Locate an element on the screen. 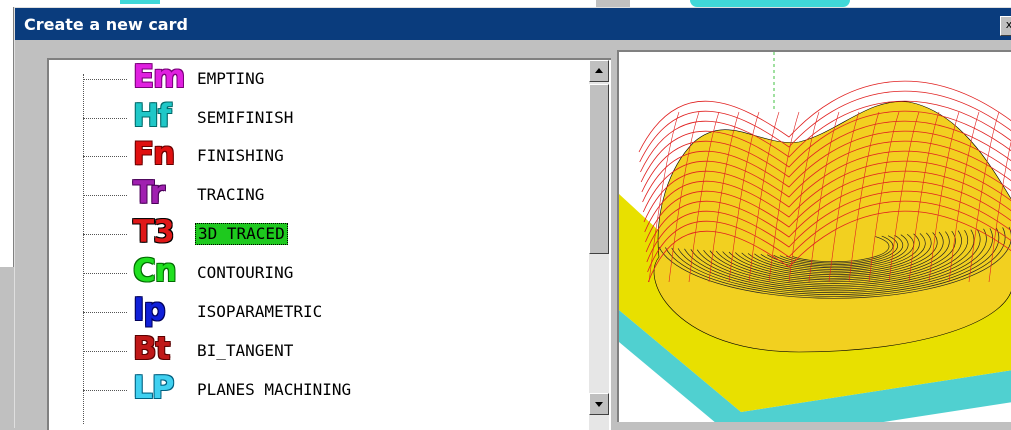  tree-item-label: BI_TANGENT is located at coordinates (245, 350).